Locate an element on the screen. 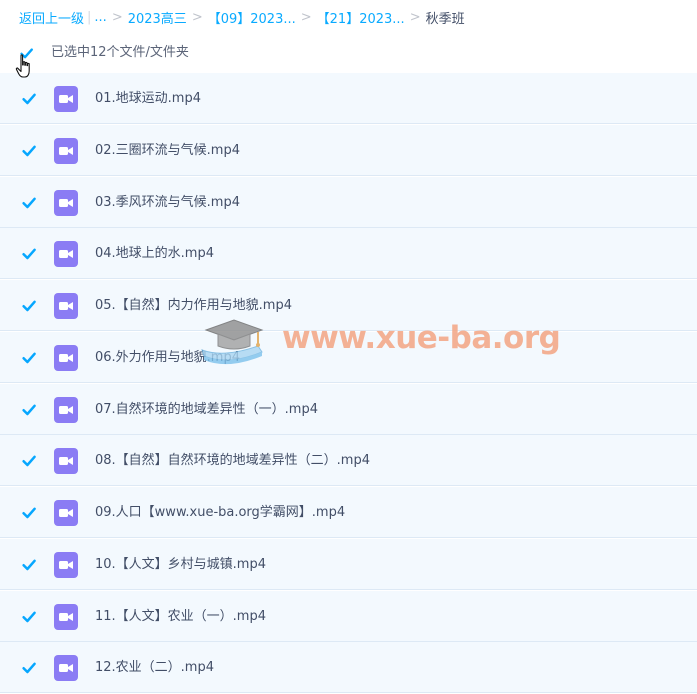 This screenshot has height=694, width=697. file-row: 01.地球运动.mp4 is located at coordinates (348, 98).